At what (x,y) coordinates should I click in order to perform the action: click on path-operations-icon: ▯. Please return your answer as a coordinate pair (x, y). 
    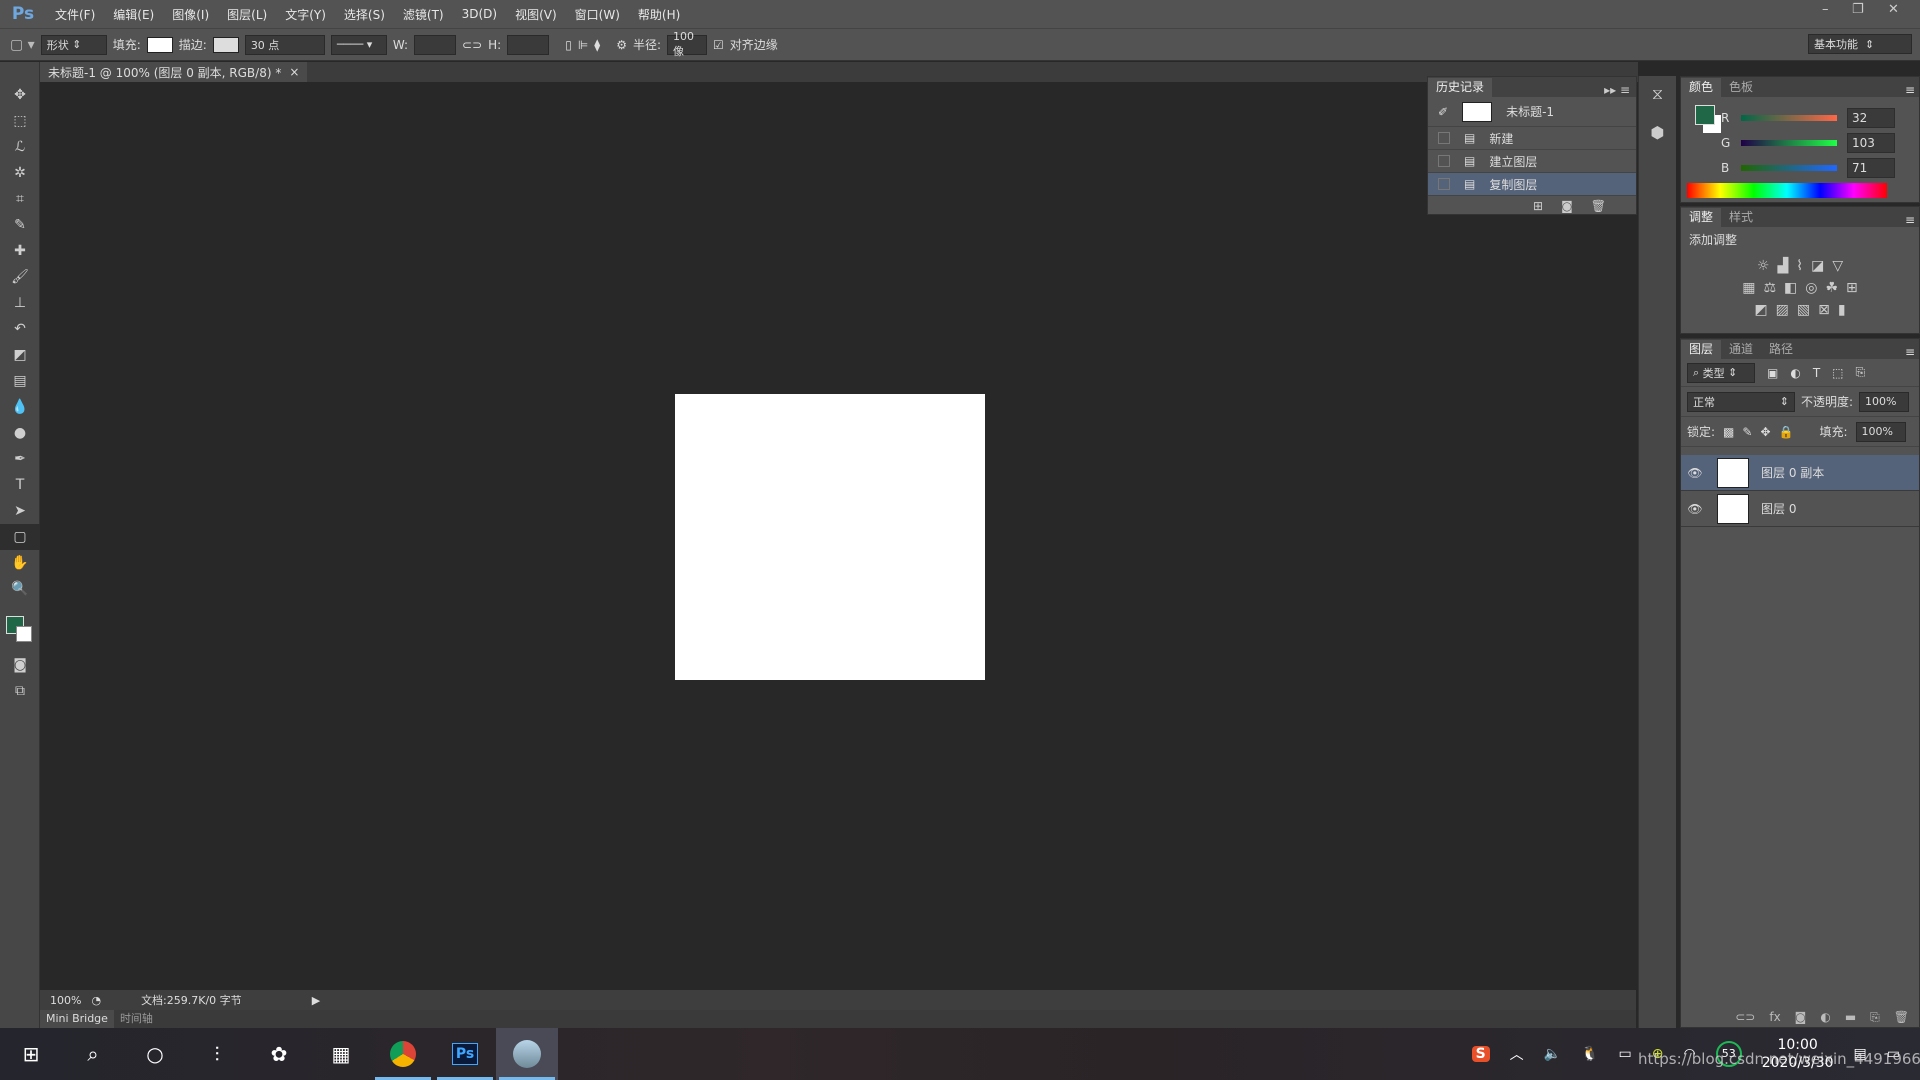
    Looking at the image, I should click on (568, 45).